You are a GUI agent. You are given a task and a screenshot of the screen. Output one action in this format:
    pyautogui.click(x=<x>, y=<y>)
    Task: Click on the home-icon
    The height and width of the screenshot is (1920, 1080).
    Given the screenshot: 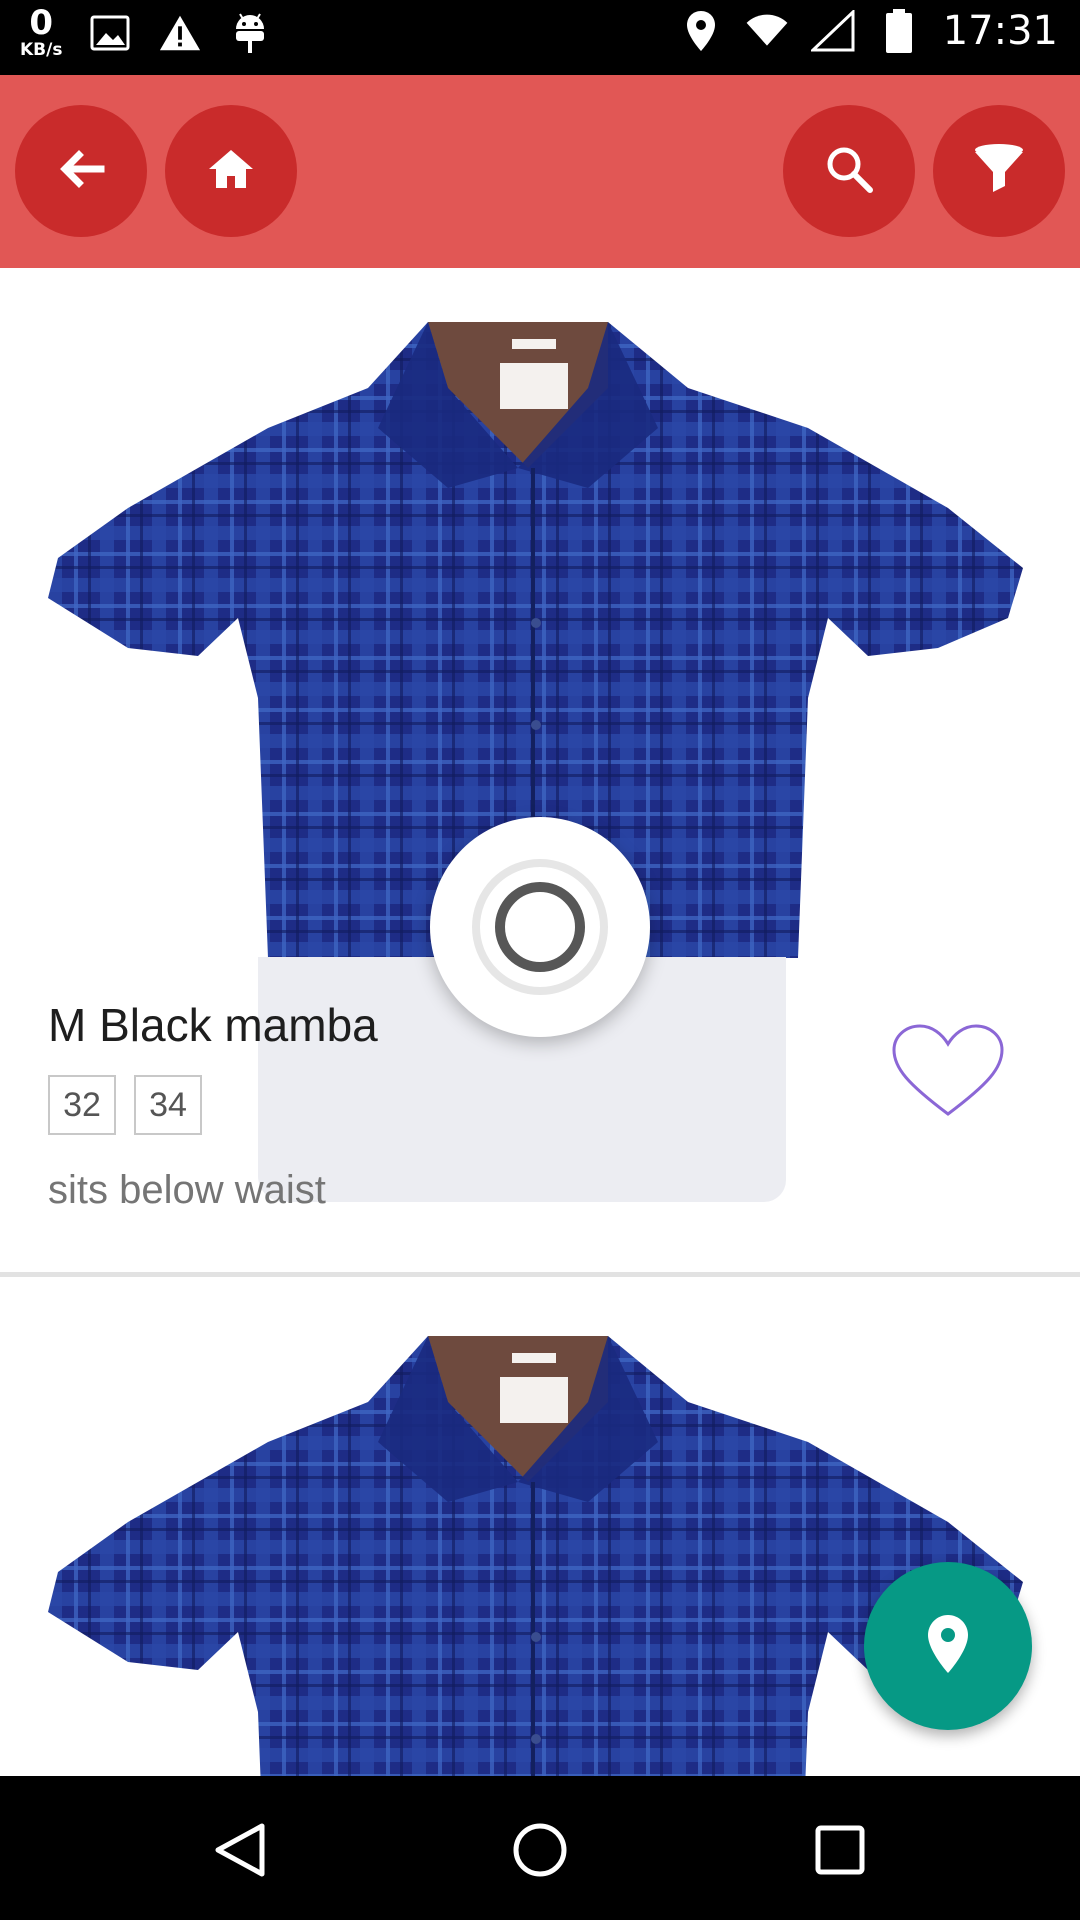 What is the action you would take?
    pyautogui.click(x=231, y=171)
    